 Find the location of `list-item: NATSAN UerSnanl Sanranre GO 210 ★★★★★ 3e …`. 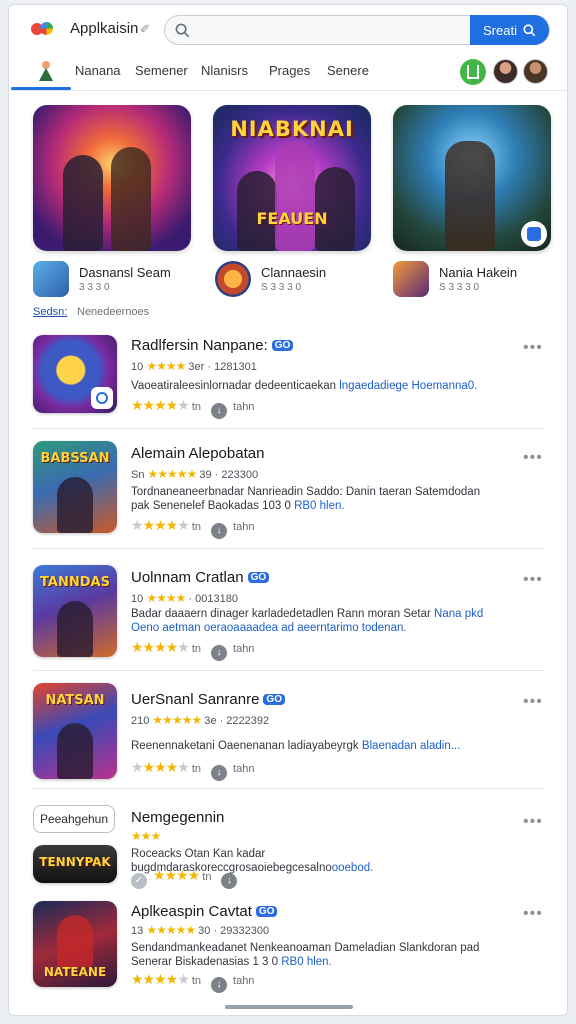

list-item: NATSAN UerSnanl Sanranre GO 210 ★★★★★ 3e … is located at coordinates (288, 730).